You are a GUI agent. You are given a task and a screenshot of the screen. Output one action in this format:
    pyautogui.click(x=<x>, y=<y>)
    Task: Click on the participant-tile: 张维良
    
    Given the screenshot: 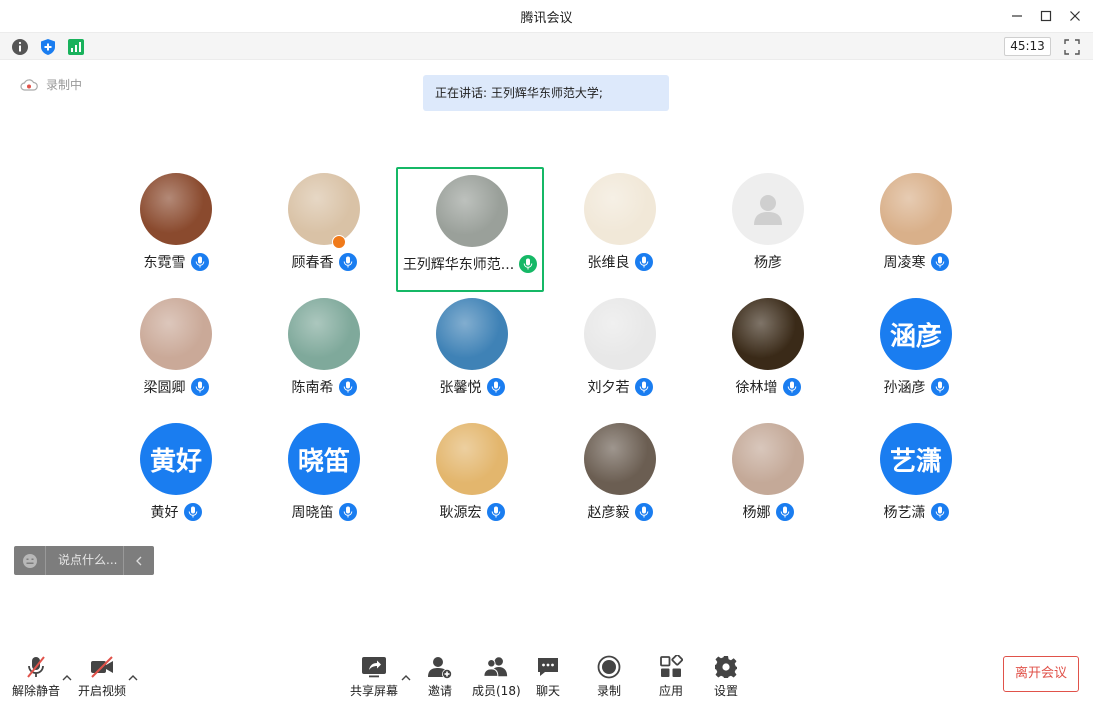 What is the action you would take?
    pyautogui.click(x=620, y=229)
    